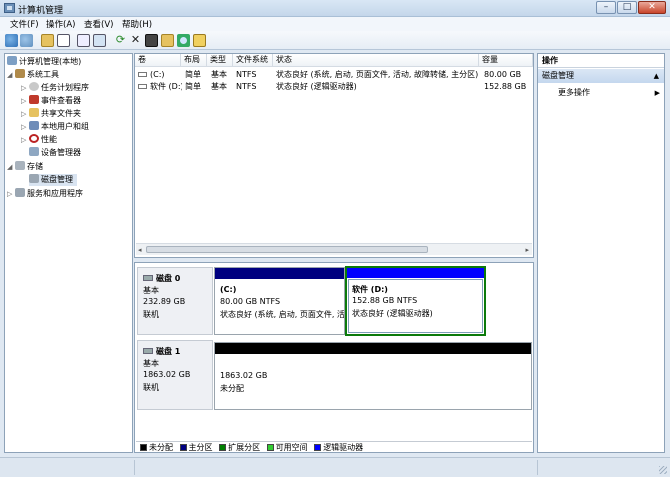 The width and height of the screenshot is (670, 477). Describe the element at coordinates (34, 112) in the screenshot. I see `shared-folder-icon` at that location.